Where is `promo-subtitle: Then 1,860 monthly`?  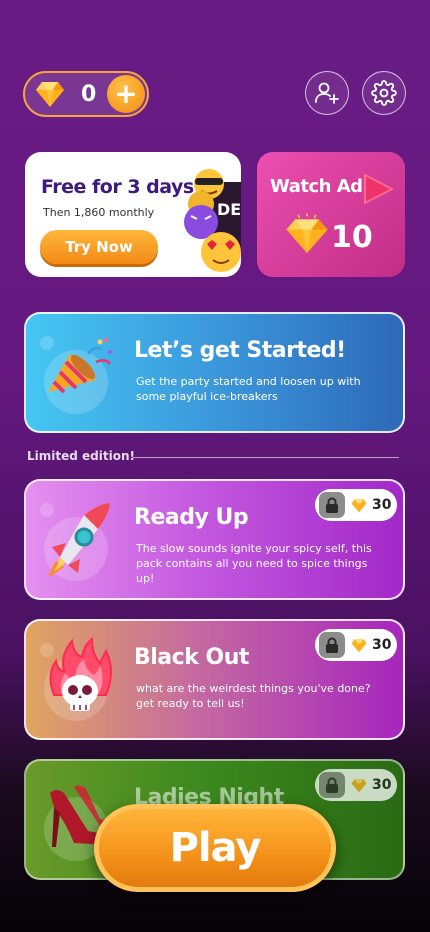
promo-subtitle: Then 1,860 monthly is located at coordinates (99, 212).